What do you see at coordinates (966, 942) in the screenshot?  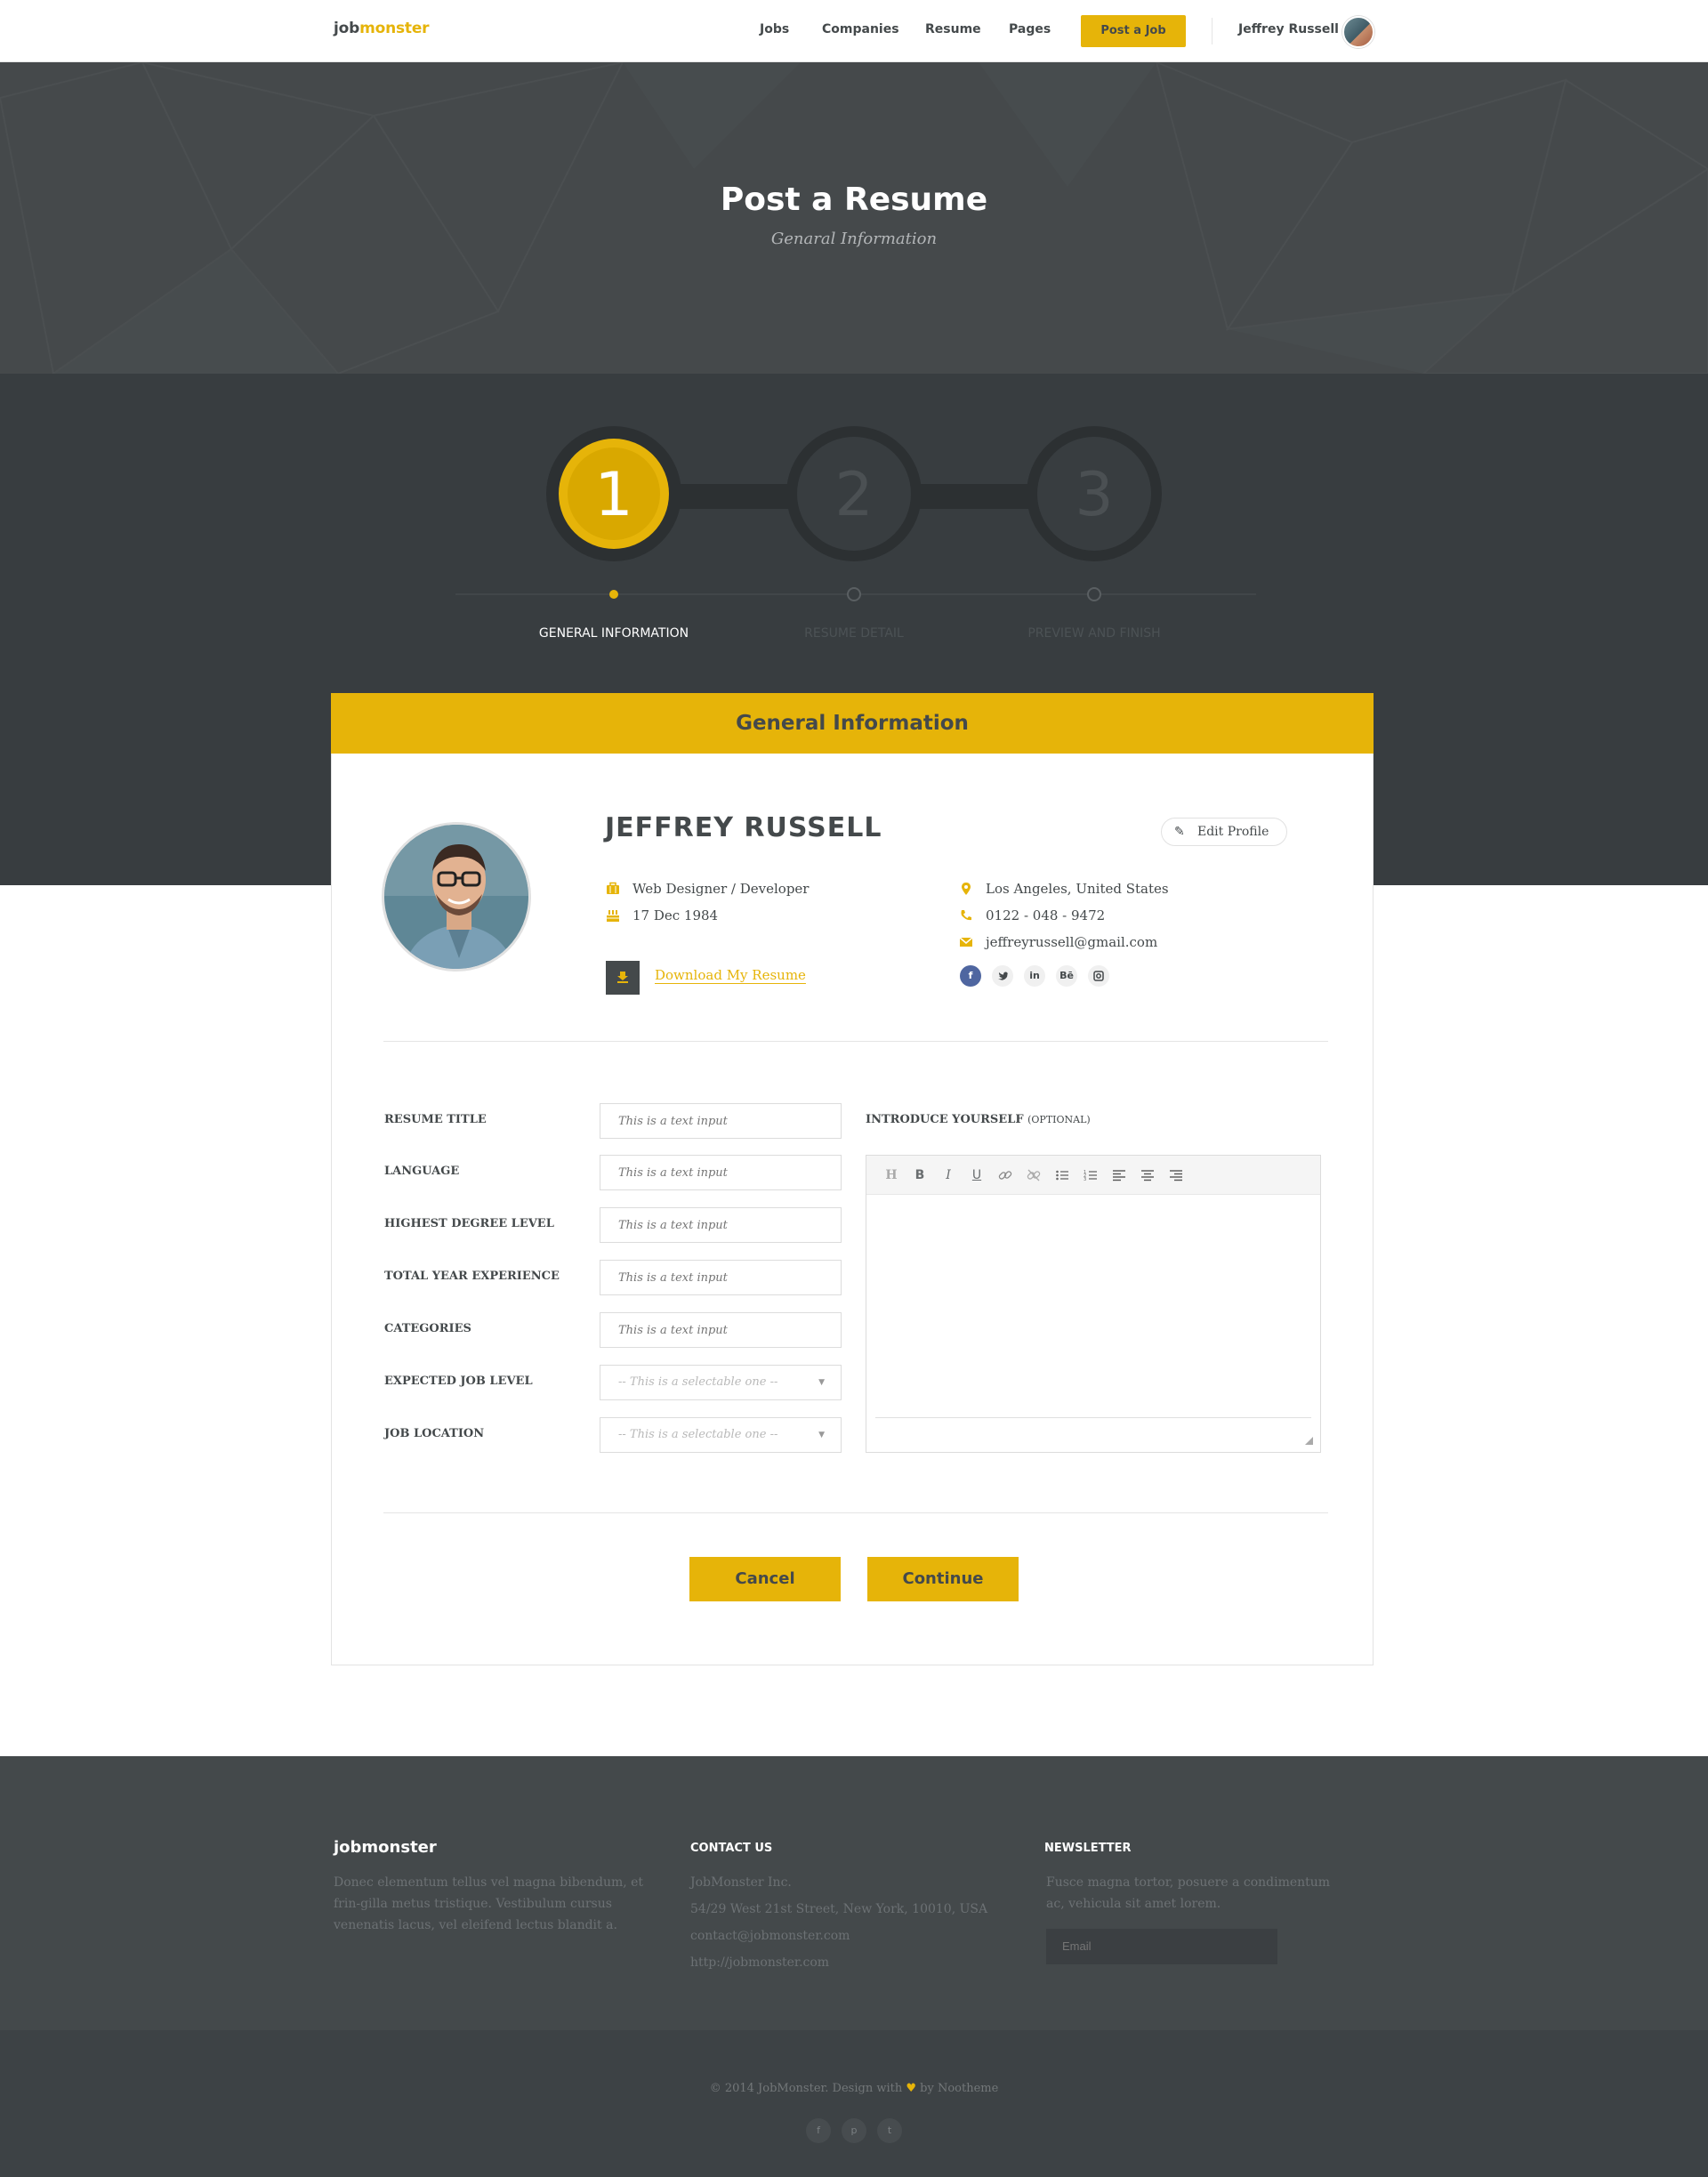 I see `envelope-icon` at bounding box center [966, 942].